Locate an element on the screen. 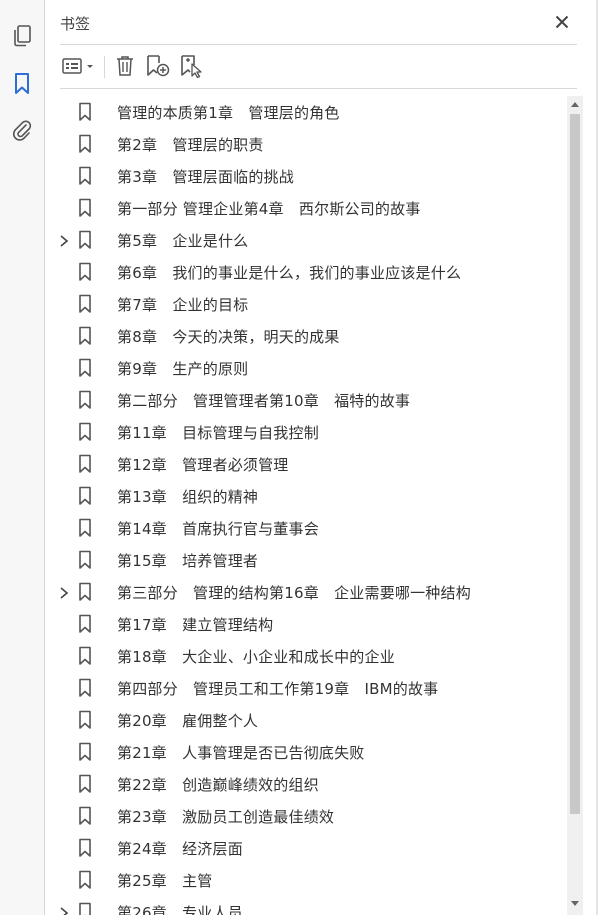 This screenshot has width=598, height=915. bookmark-item: 第9章 生产的原则 is located at coordinates (305, 368).